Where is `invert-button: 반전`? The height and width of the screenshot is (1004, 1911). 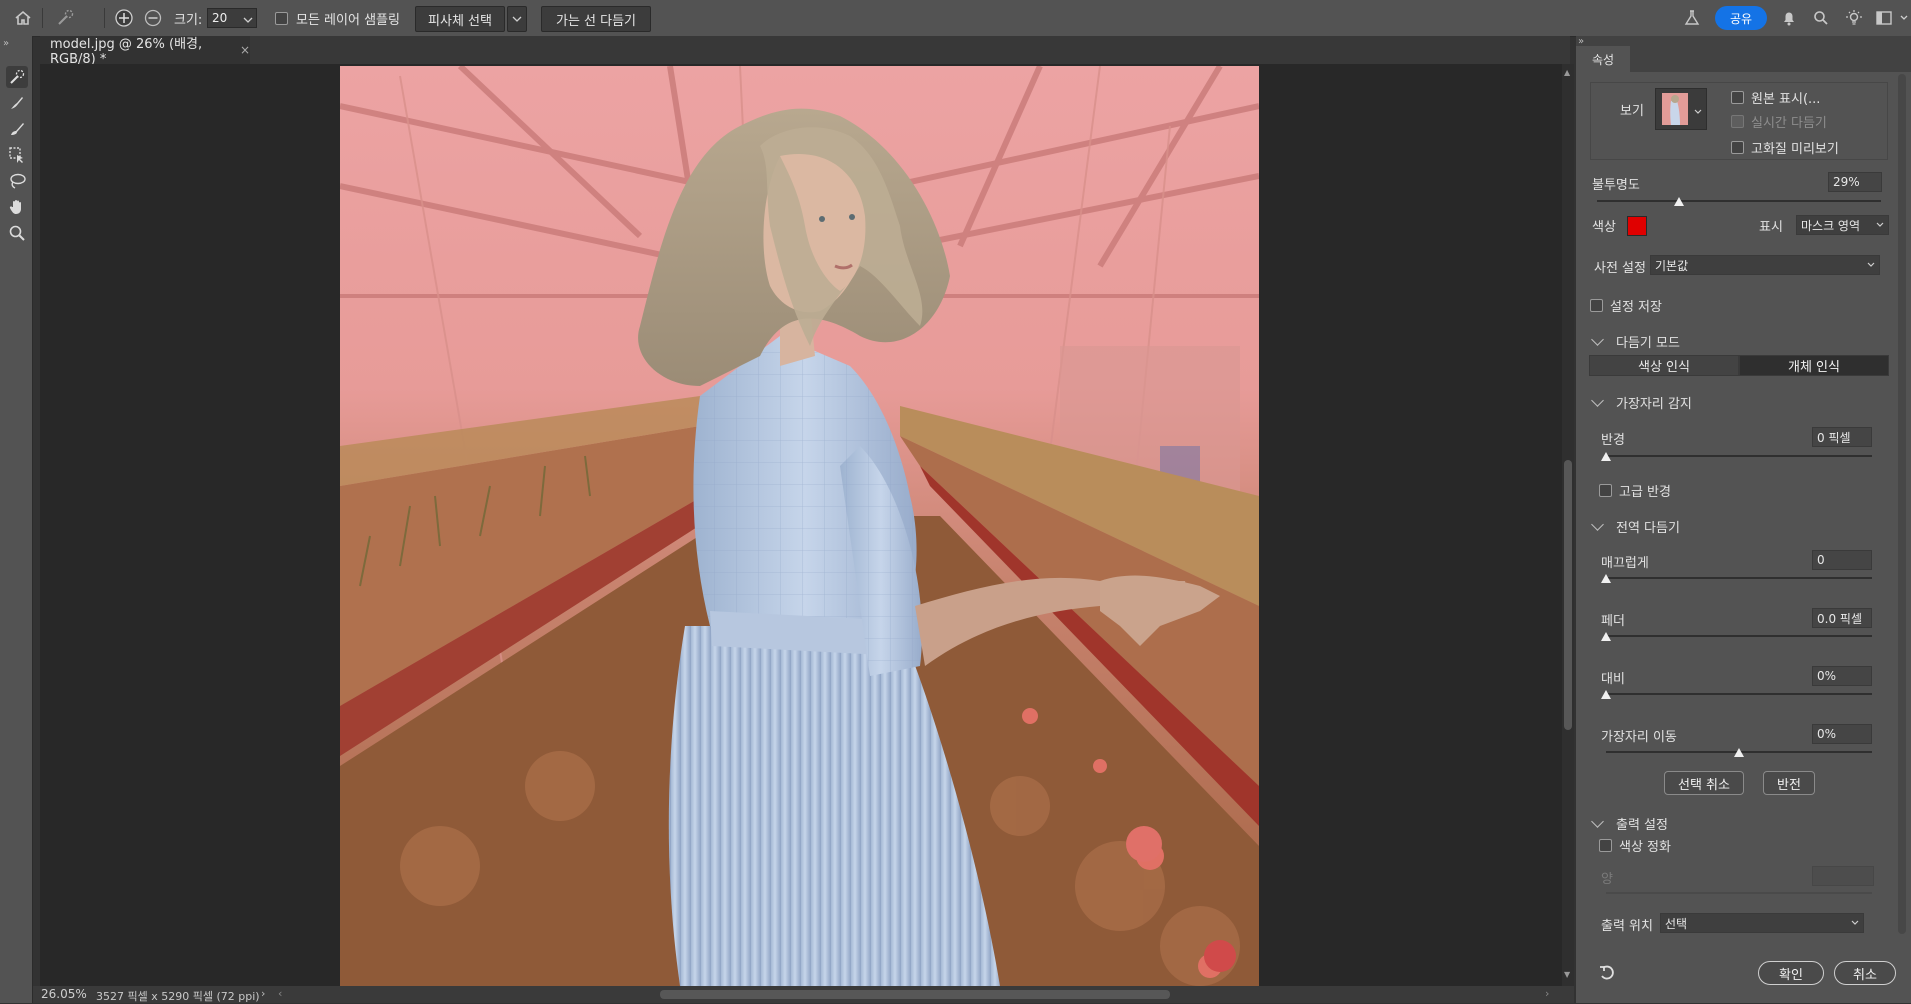 invert-button: 반전 is located at coordinates (1789, 783).